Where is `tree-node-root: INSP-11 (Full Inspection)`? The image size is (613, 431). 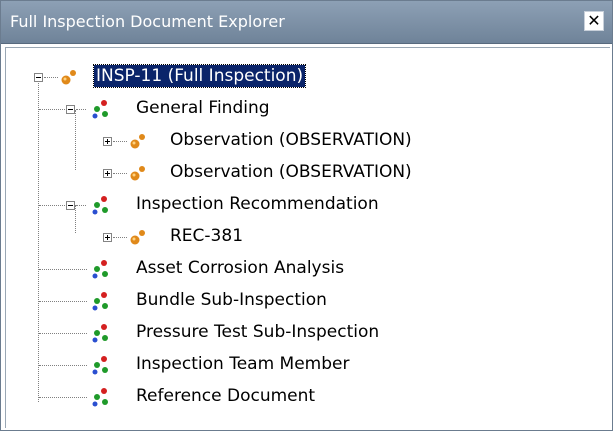 tree-node-root: INSP-11 (Full Inspection) is located at coordinates (306, 77).